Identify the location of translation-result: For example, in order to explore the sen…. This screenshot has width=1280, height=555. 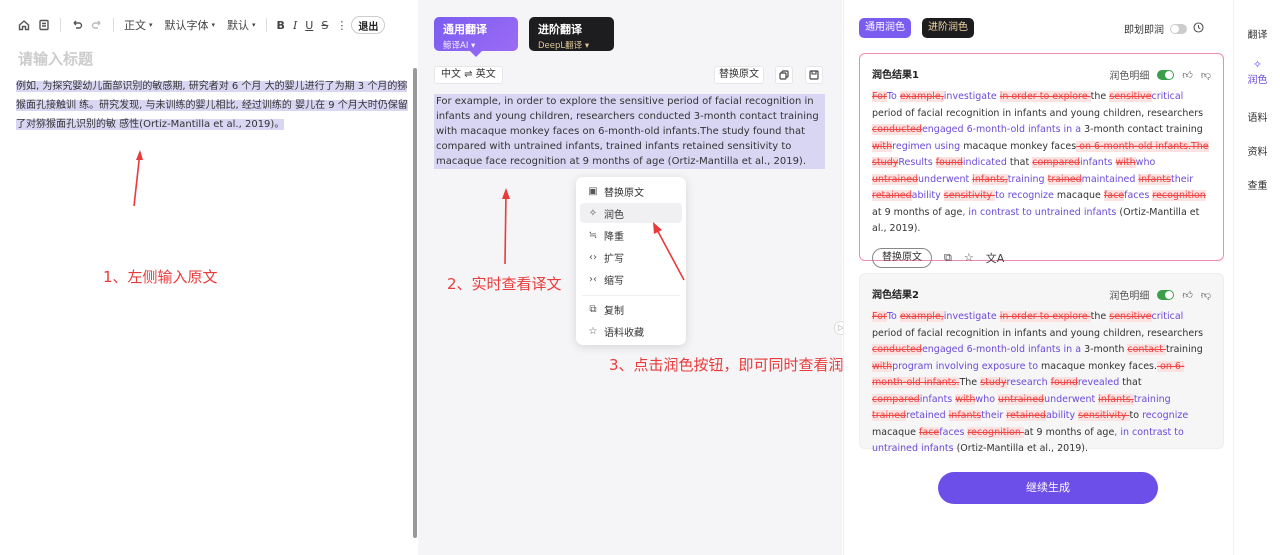
(629, 131).